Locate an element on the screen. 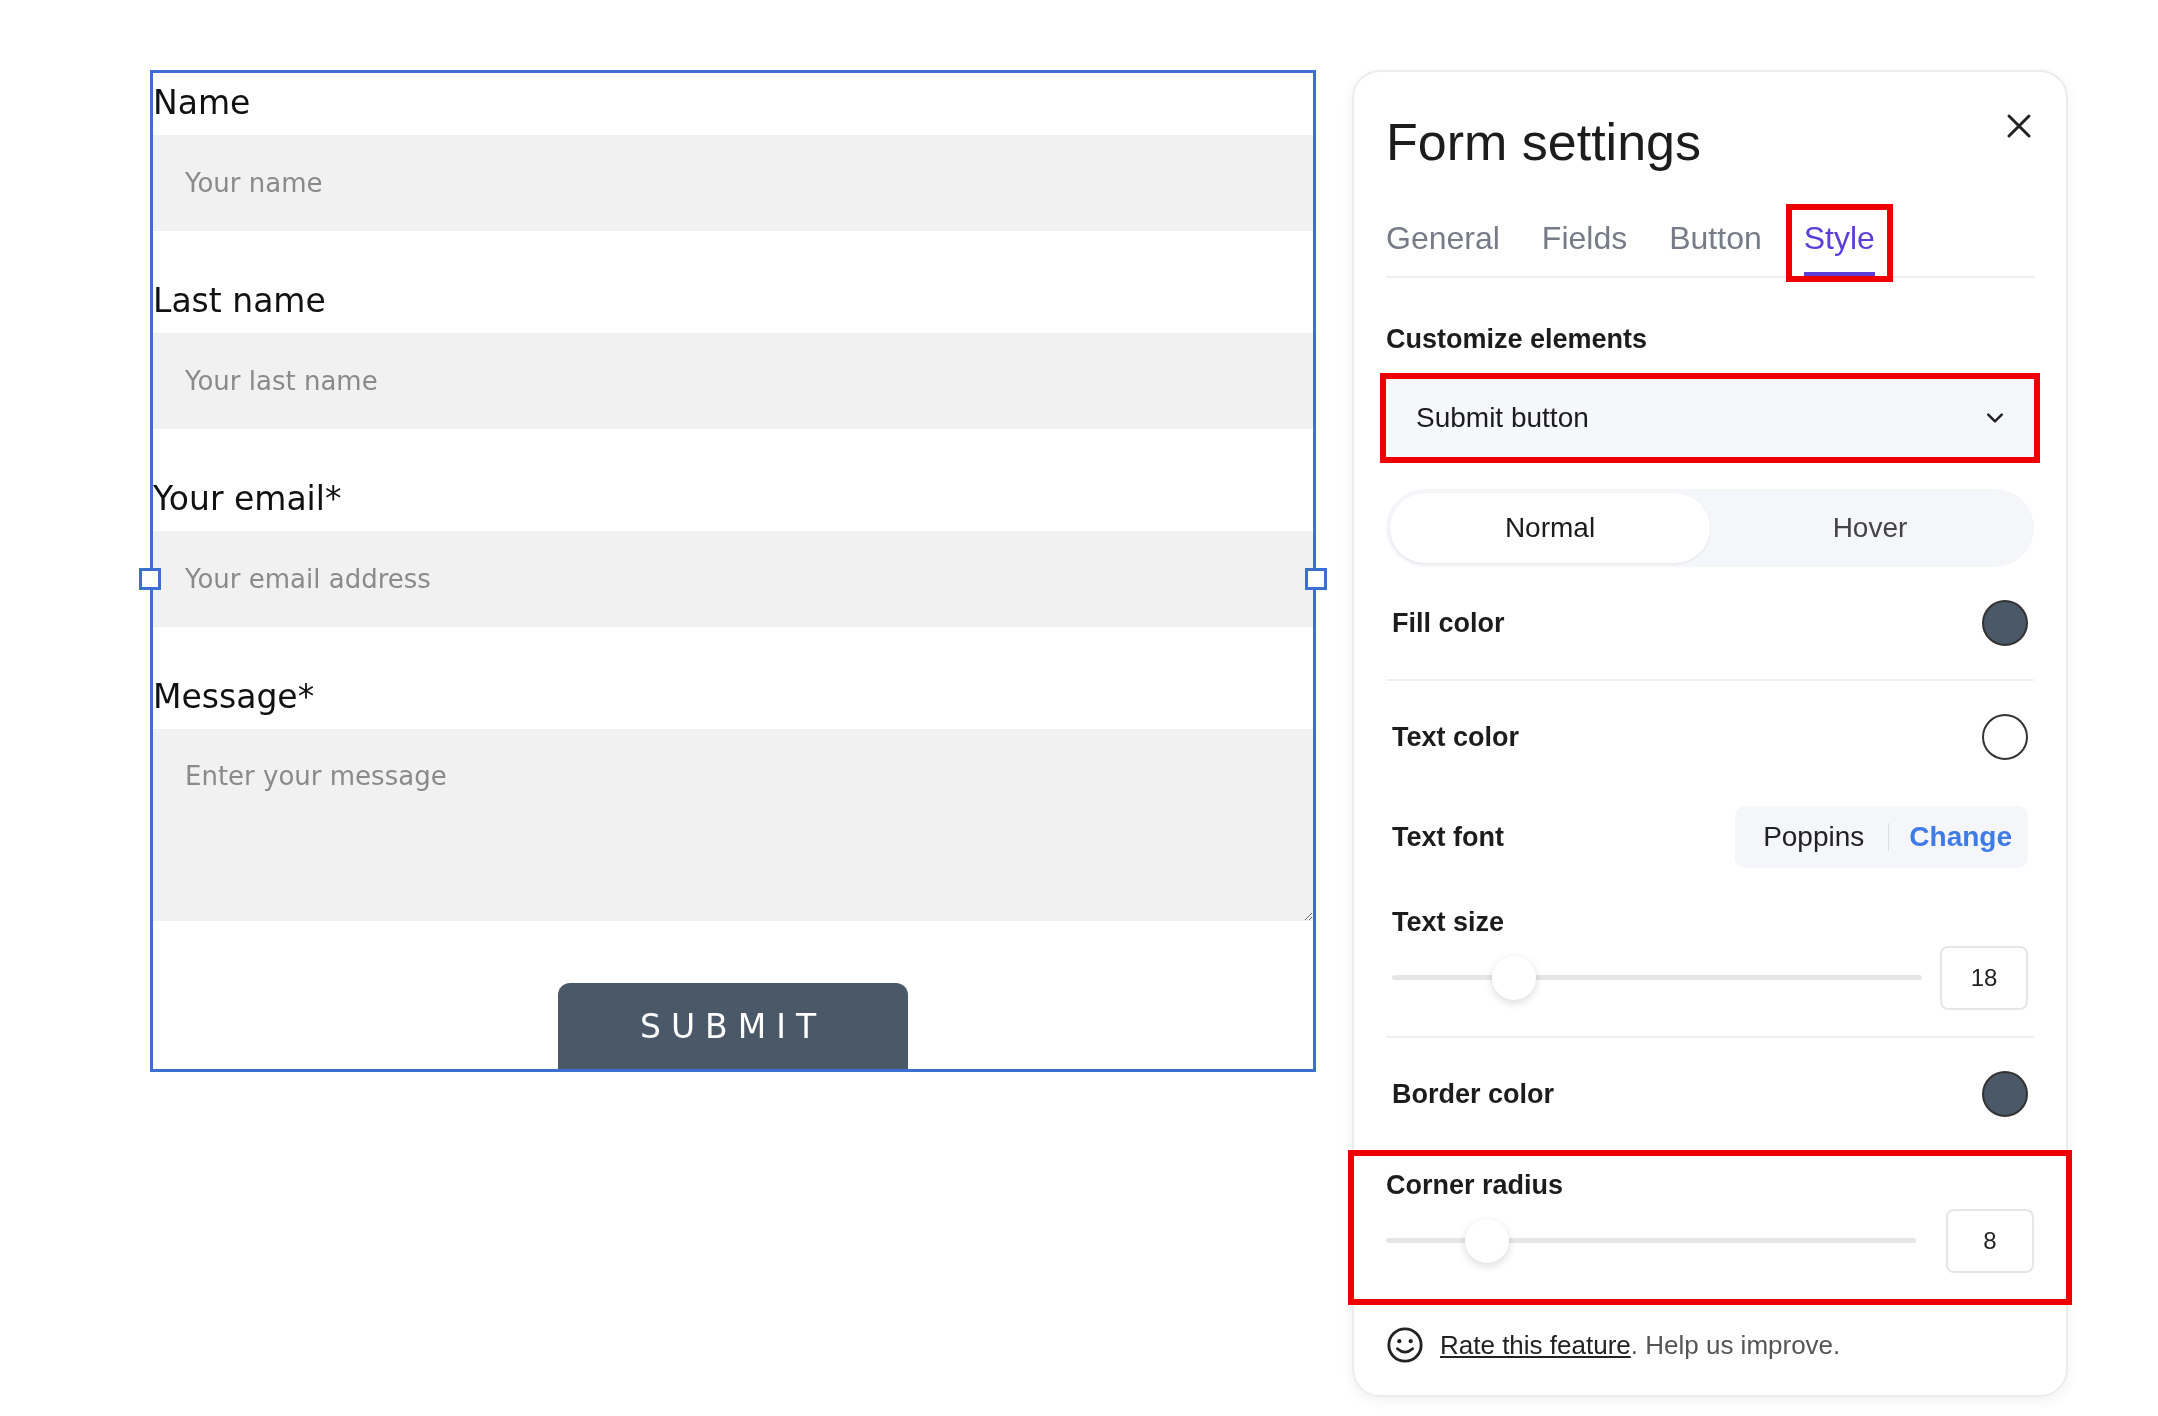  state-tab: Normal is located at coordinates (1550, 528).